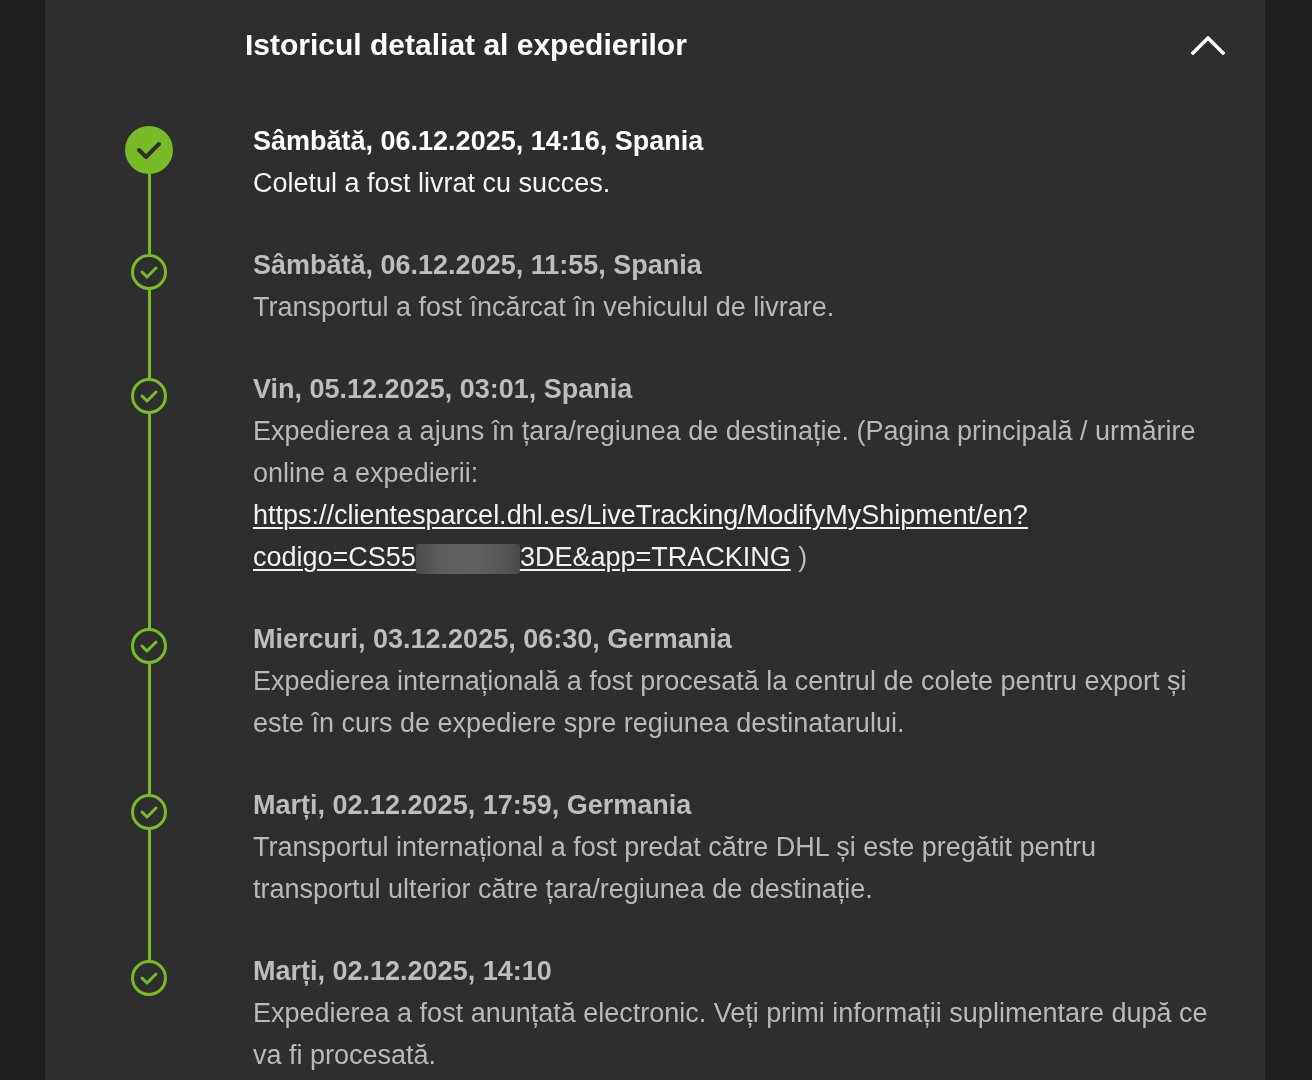  I want to click on event-heading: Marți, 02.12.2025, 14:10, so click(403, 971).